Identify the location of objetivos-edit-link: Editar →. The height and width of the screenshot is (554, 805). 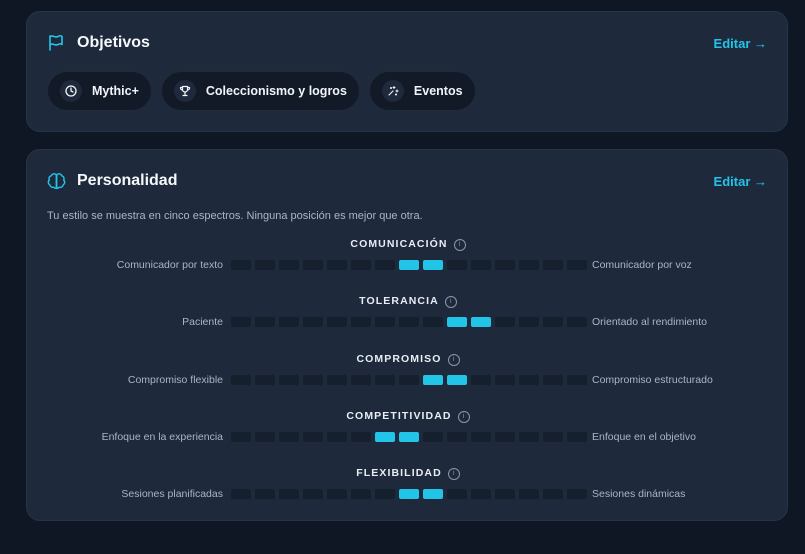
(740, 43).